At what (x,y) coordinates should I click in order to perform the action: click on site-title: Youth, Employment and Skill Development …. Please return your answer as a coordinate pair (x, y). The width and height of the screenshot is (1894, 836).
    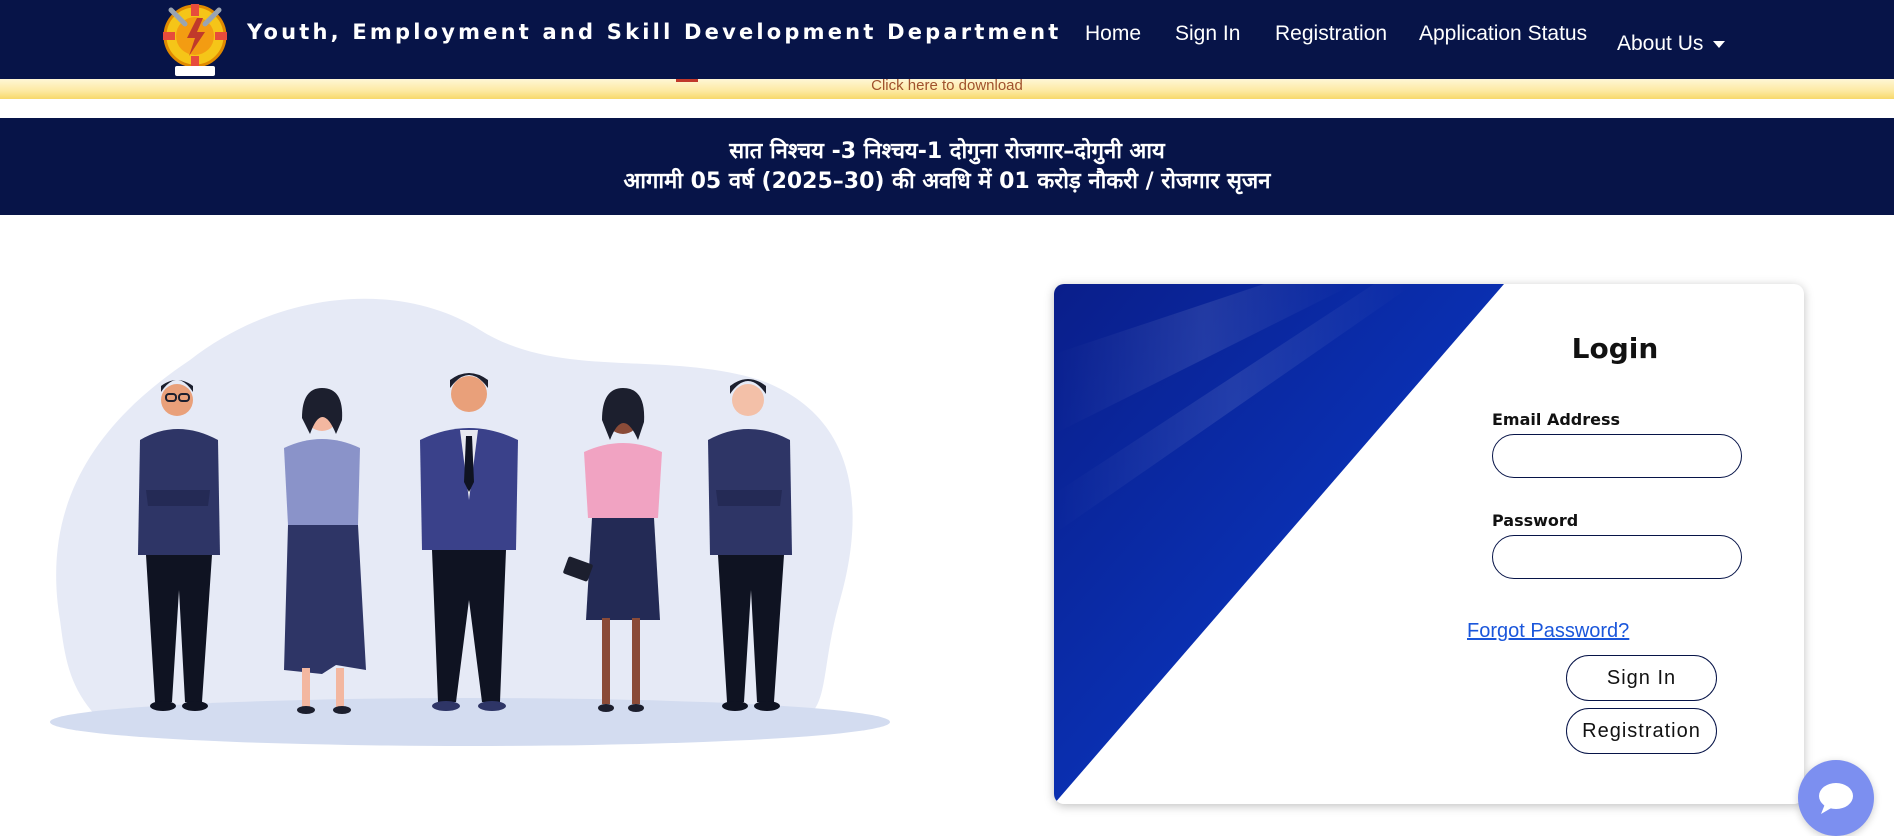
    Looking at the image, I should click on (654, 32).